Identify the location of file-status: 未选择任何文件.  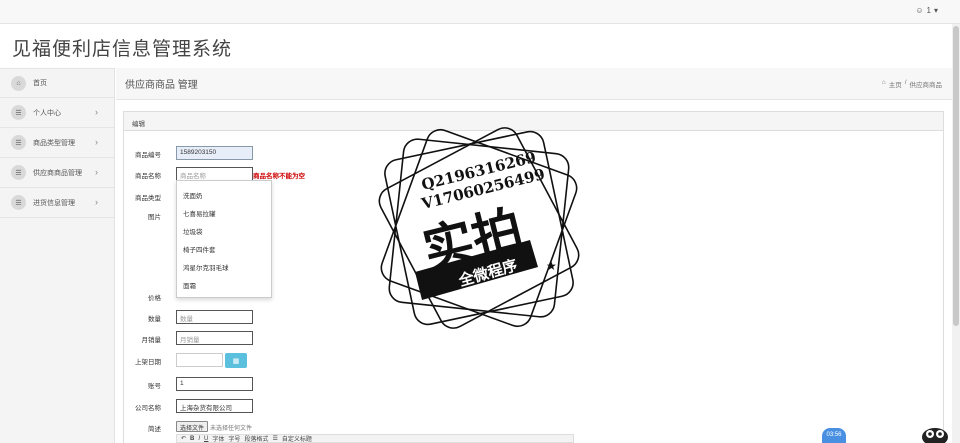
(231, 429).